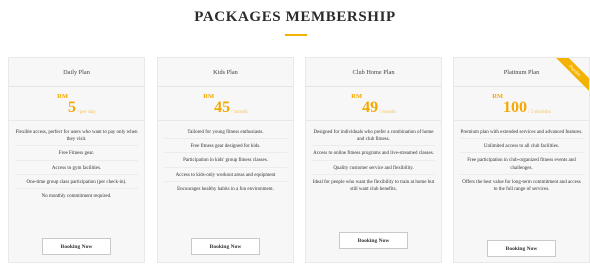  Describe the element at coordinates (225, 147) in the screenshot. I see `feature-item: Free fitness gear designed for kids.` at that location.